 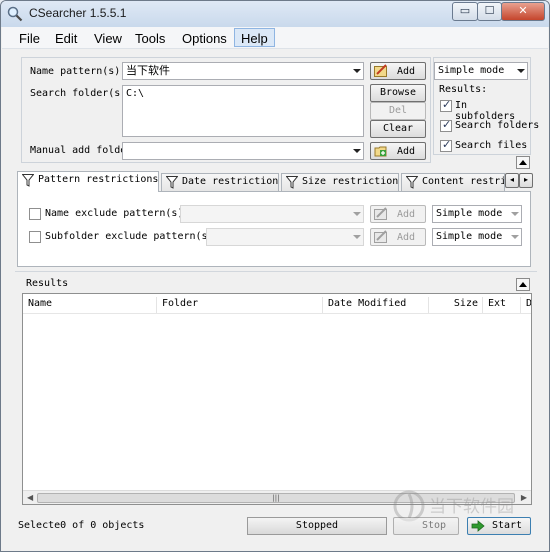 I want to click on stop-button: Stop, so click(x=426, y=526).